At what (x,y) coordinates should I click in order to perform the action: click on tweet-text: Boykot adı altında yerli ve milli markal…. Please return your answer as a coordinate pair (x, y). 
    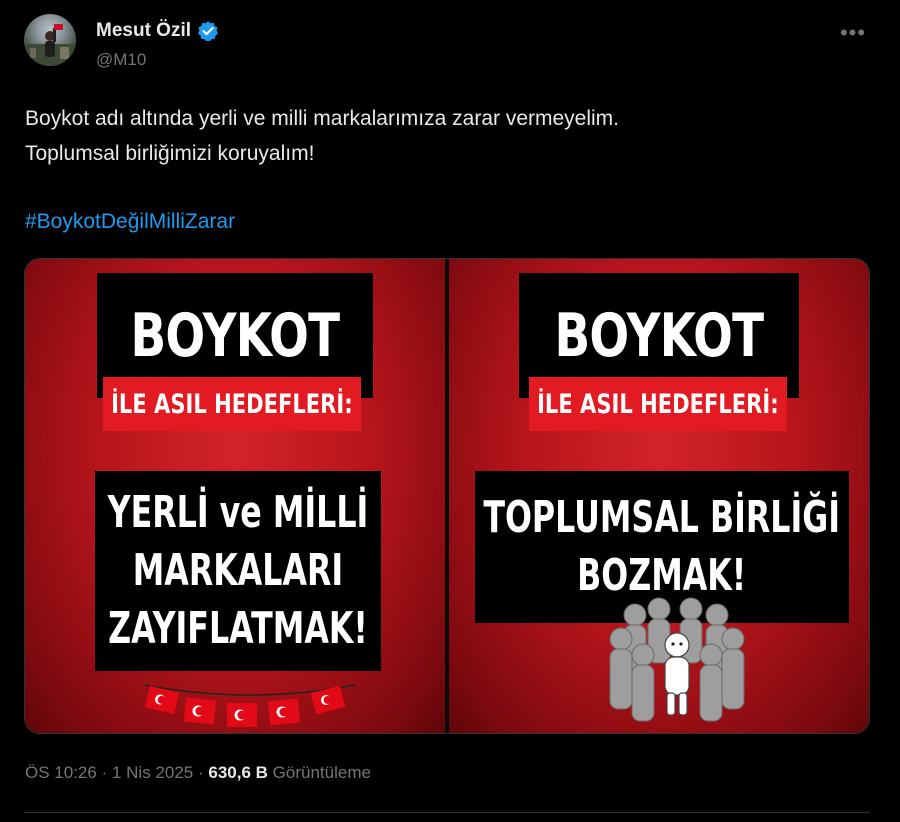
    Looking at the image, I should click on (445, 136).